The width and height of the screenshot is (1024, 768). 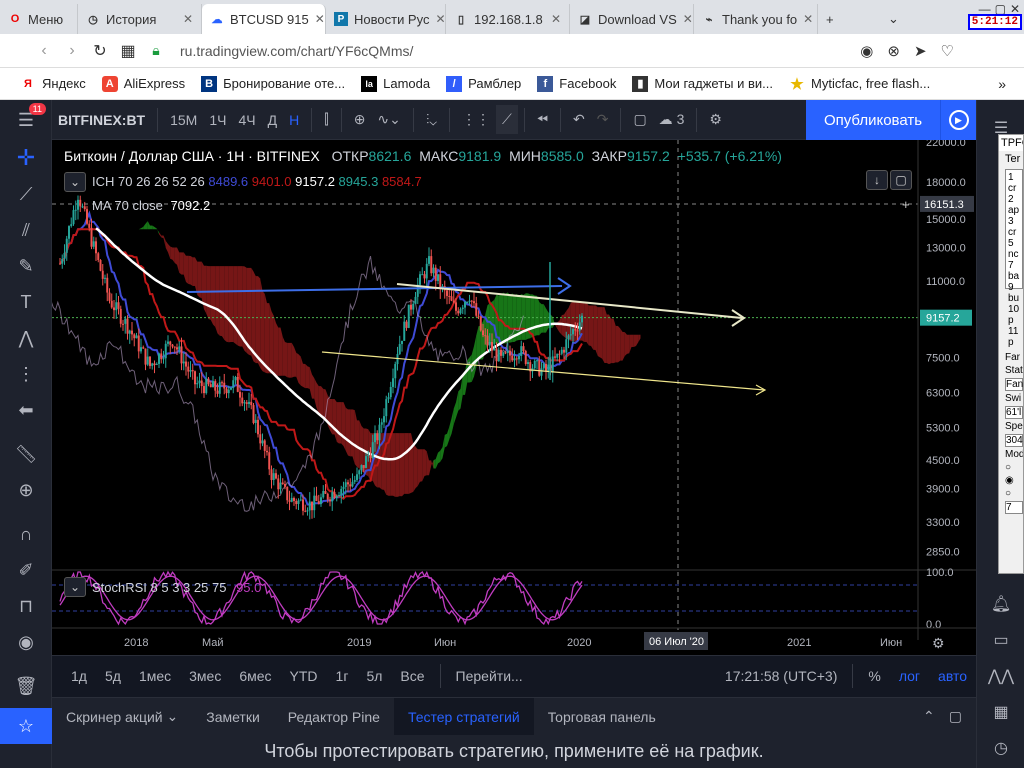 What do you see at coordinates (255, 676) in the screenshot?
I see `range-6m: 6мес` at bounding box center [255, 676].